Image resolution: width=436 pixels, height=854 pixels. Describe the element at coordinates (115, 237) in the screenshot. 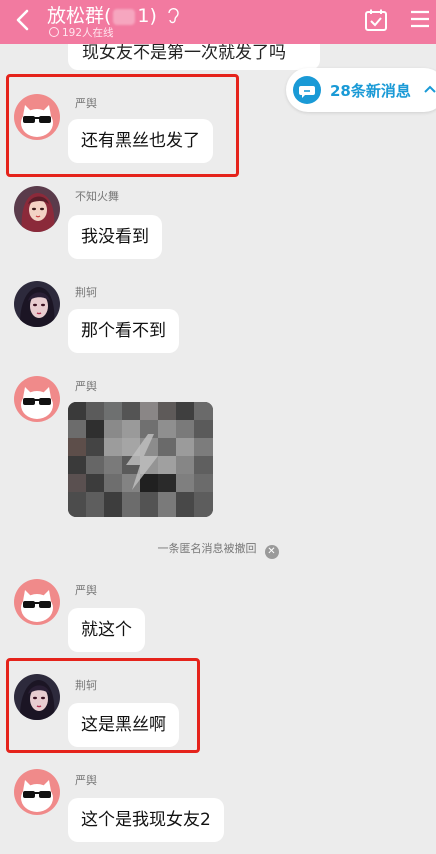

I see `message-bubble: 我没看到` at that location.